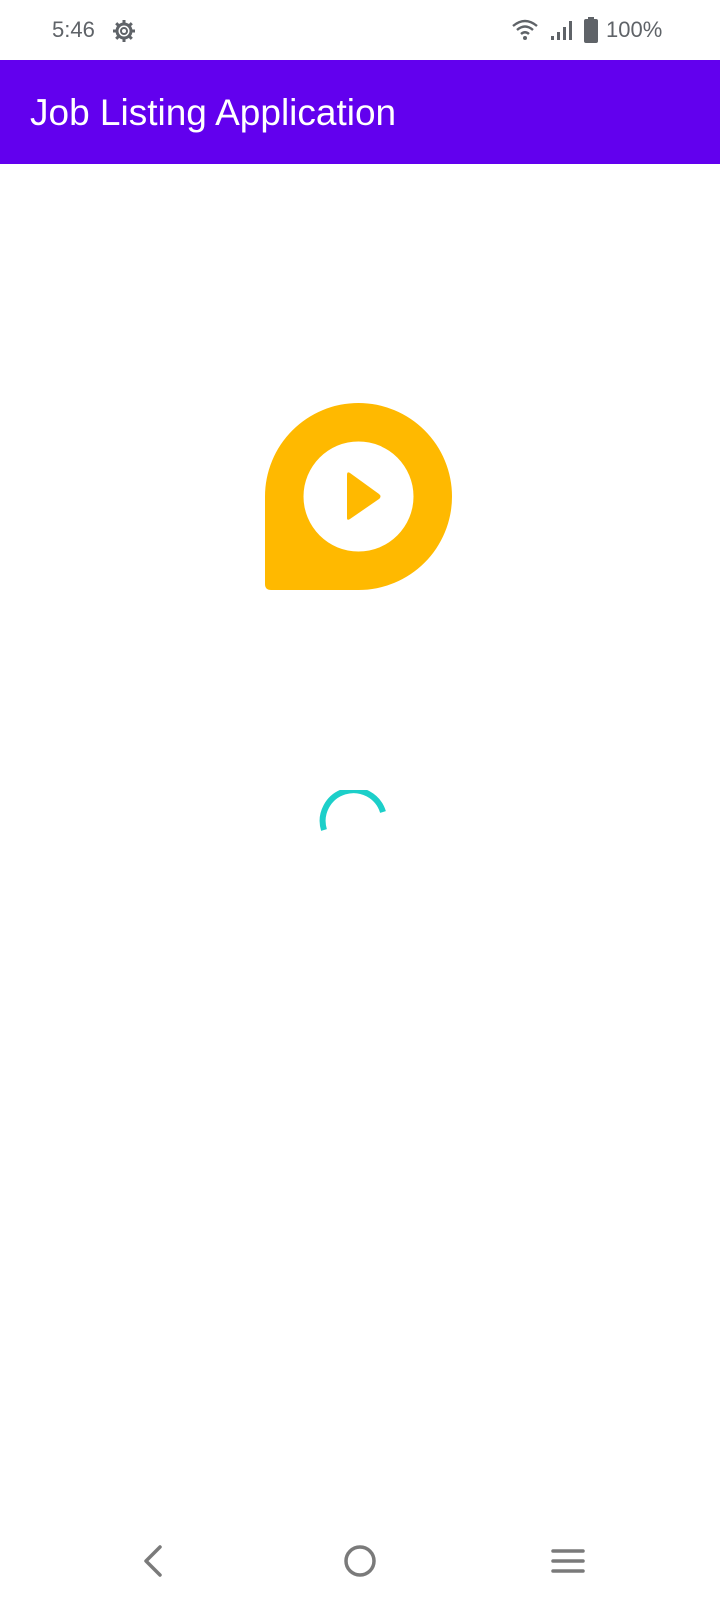  I want to click on battery-icon, so click(591, 30).